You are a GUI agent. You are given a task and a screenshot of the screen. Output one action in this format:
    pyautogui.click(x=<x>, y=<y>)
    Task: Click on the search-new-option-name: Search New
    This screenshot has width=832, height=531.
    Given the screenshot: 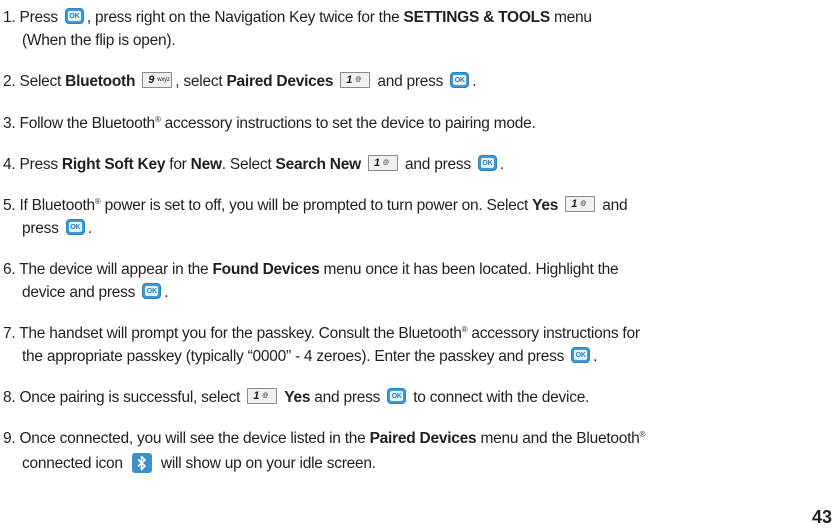 What is the action you would take?
    pyautogui.click(x=318, y=164)
    